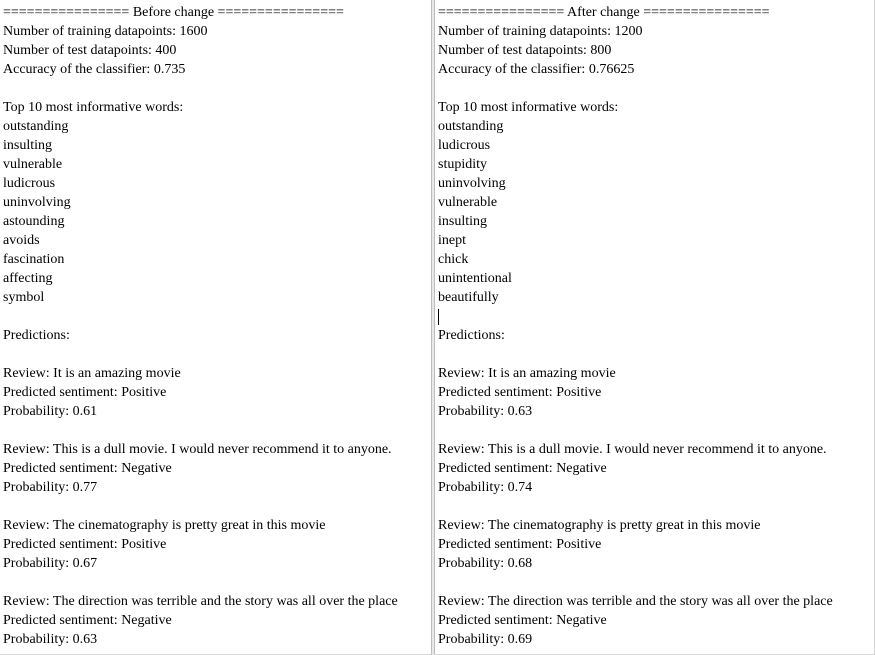 Image resolution: width=875 pixels, height=655 pixels. Describe the element at coordinates (34, 221) in the screenshot. I see `informative-word: astounding` at that location.